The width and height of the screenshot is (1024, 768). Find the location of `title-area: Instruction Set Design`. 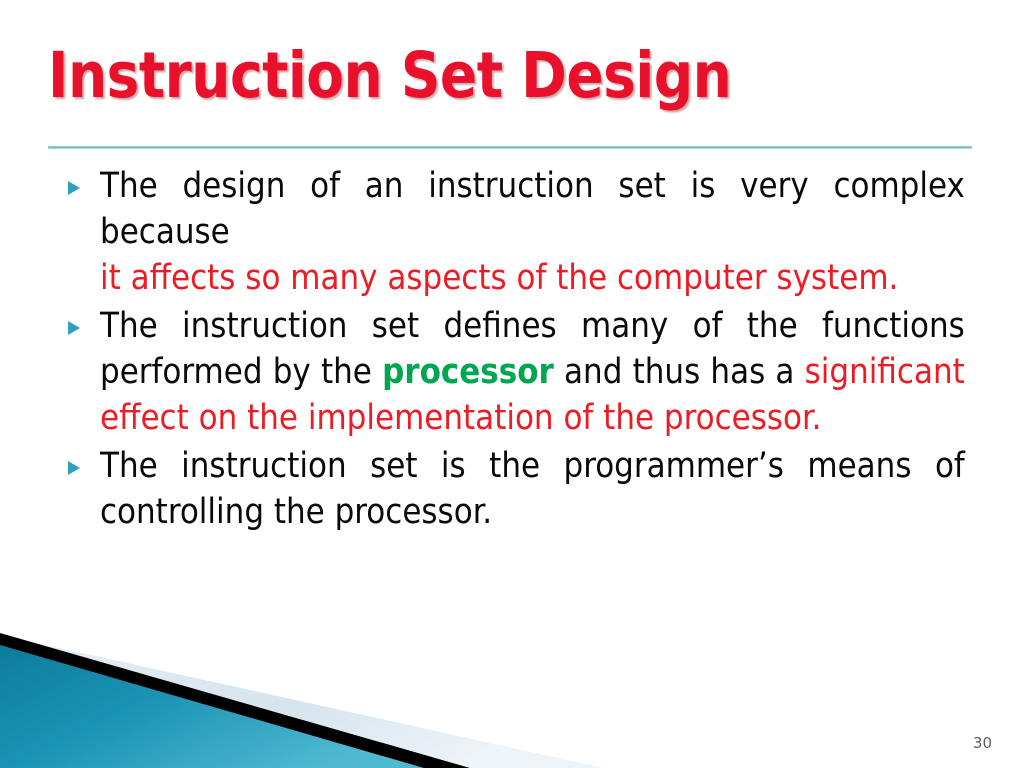

title-area: Instruction Set Design is located at coordinates (513, 92).